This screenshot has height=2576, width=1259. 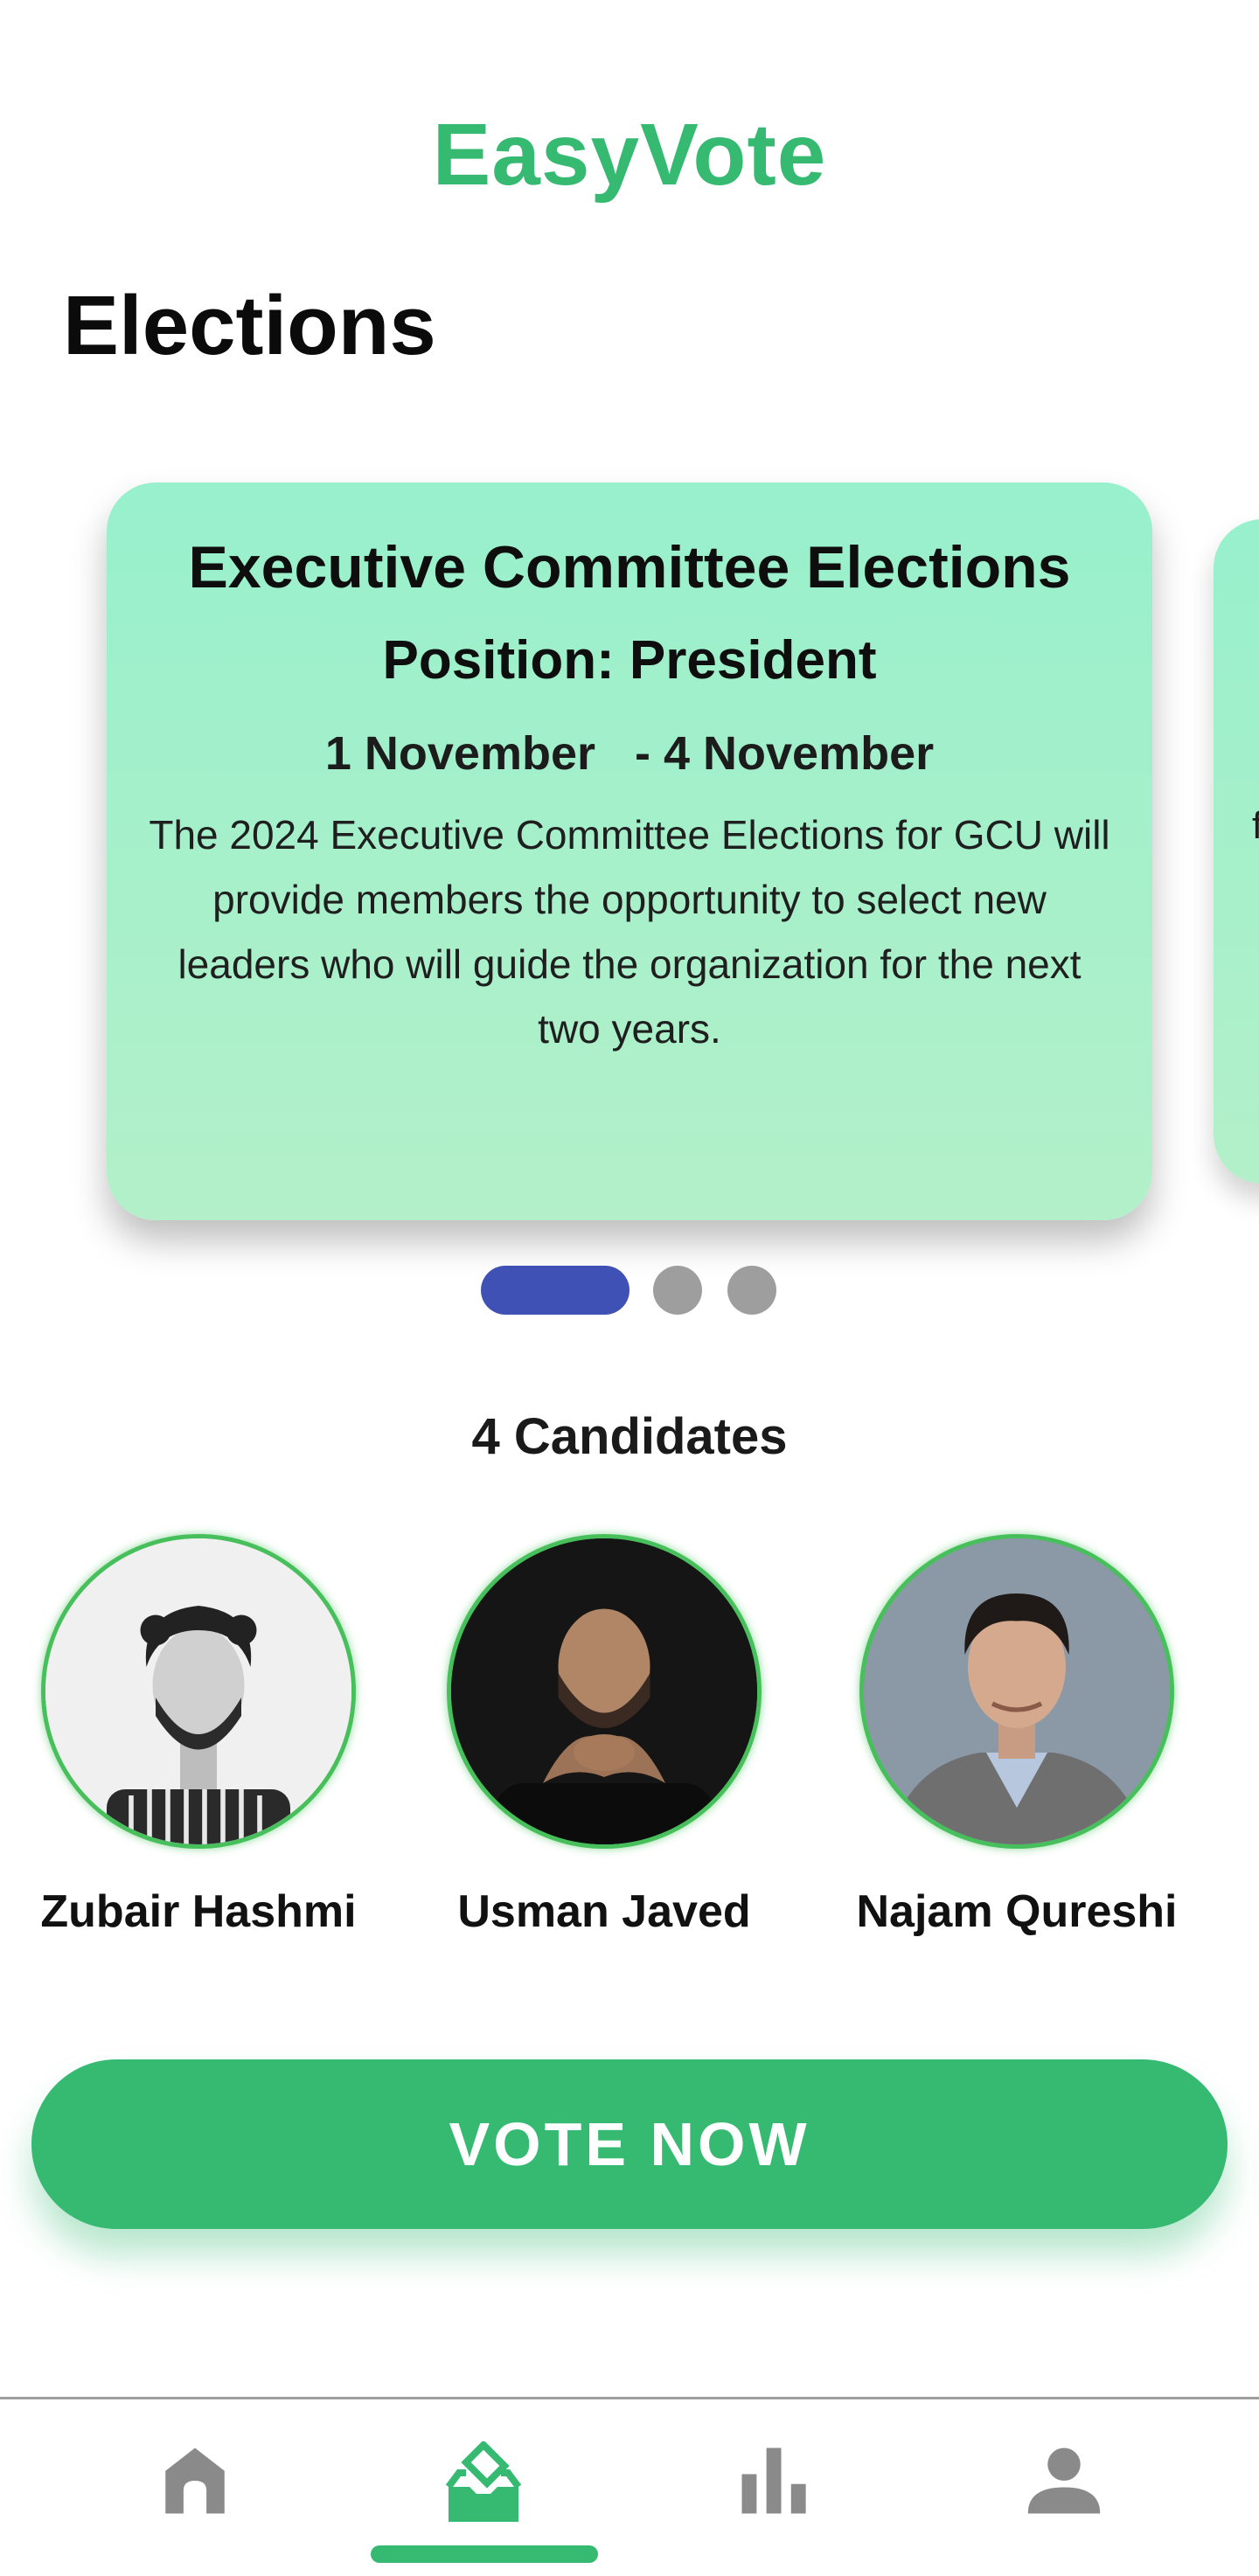 I want to click on nav-item-profile, so click(x=1064, y=2487).